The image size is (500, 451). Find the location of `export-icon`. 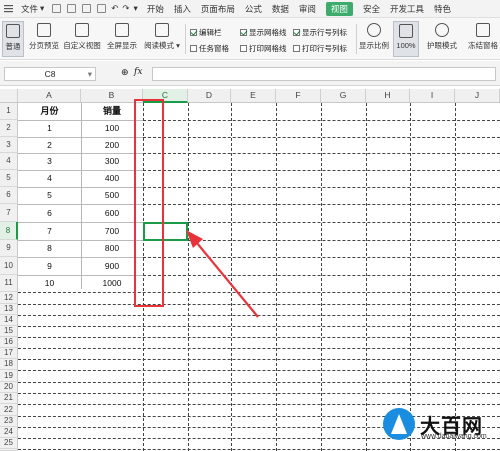

export-icon is located at coordinates (72, 8).